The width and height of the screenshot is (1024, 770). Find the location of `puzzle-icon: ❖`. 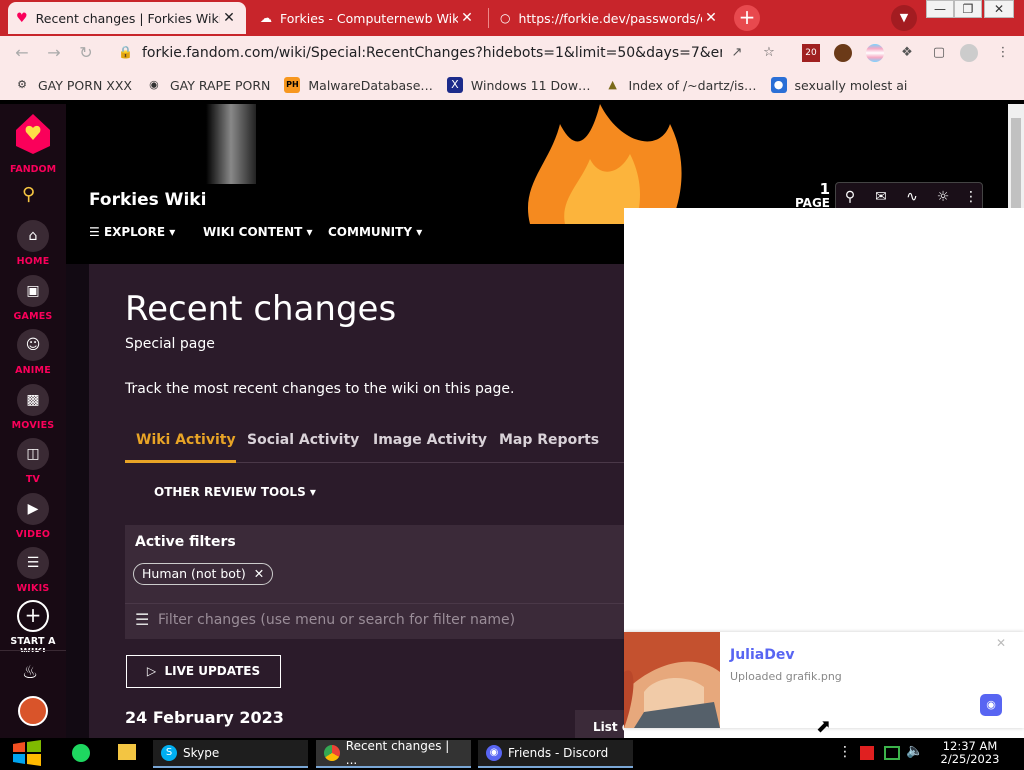

puzzle-icon: ❖ is located at coordinates (907, 53).